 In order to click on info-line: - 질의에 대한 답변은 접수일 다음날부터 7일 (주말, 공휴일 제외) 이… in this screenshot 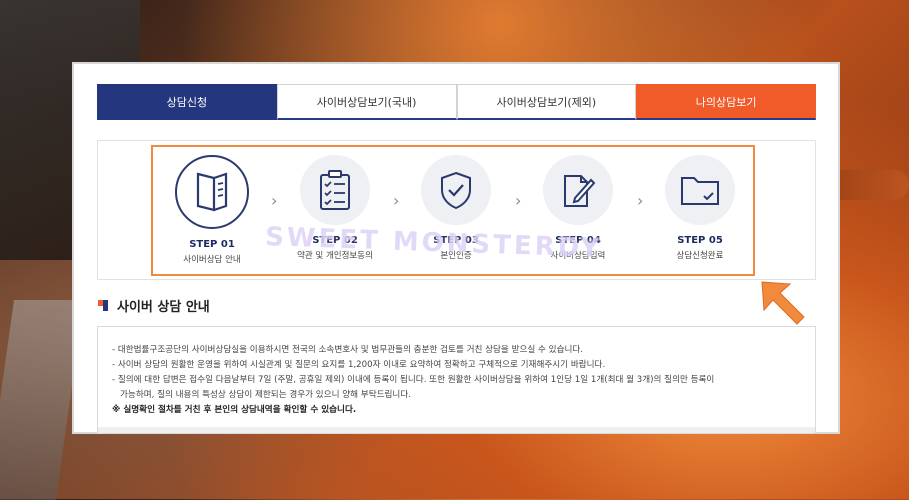, I will do `click(413, 380)`.